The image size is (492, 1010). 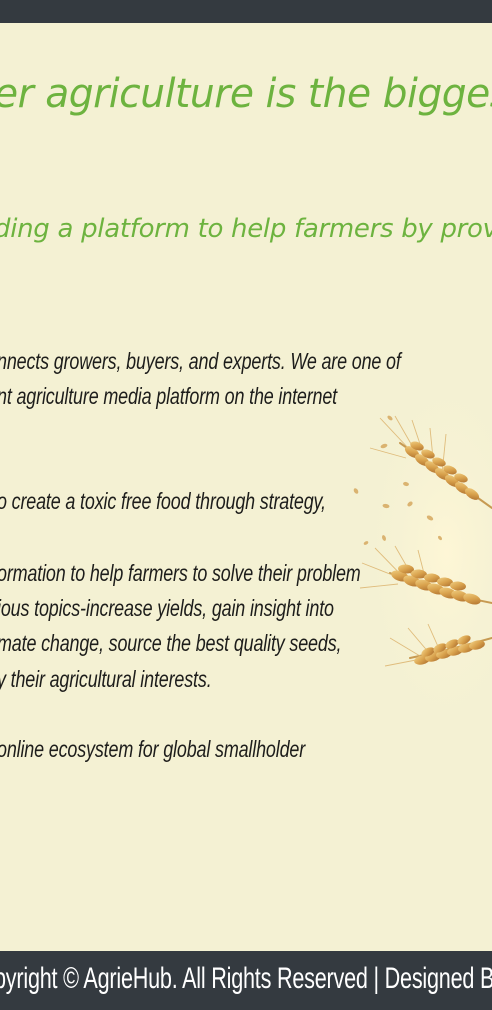 I want to click on top-bar, so click(x=246, y=11).